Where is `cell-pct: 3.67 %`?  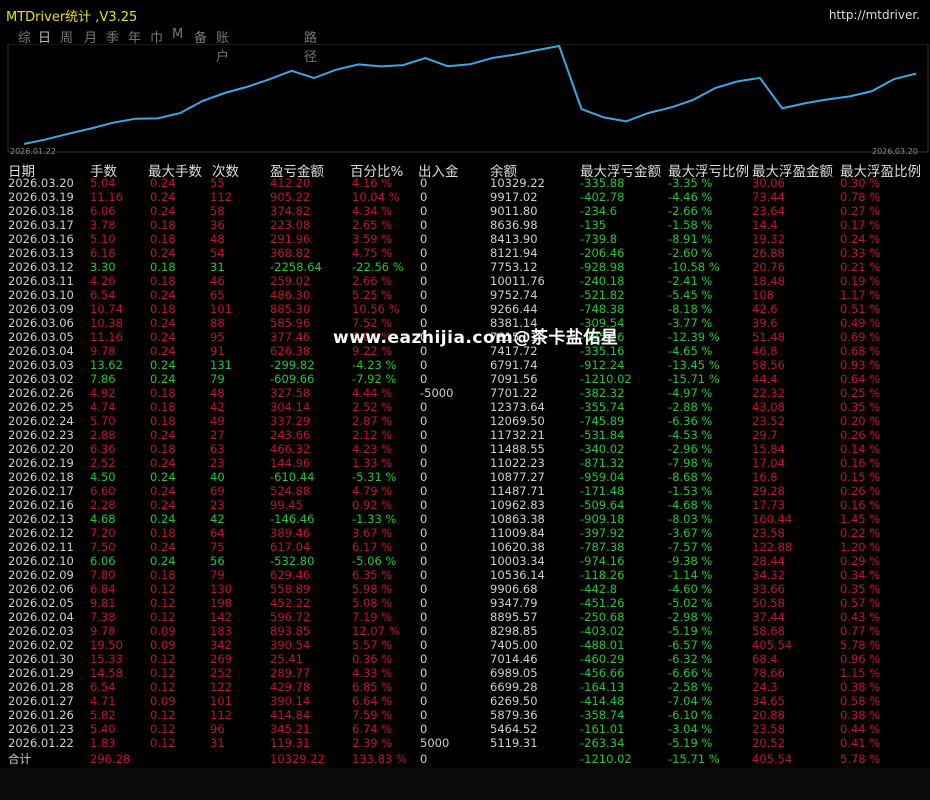 cell-pct: 3.67 % is located at coordinates (372, 533).